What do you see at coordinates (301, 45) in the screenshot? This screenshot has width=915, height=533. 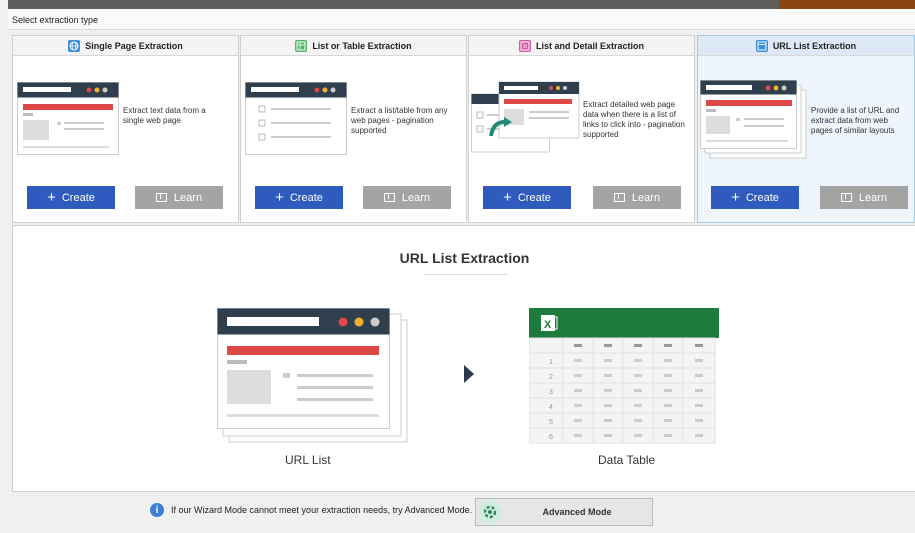 I see `table-icon` at bounding box center [301, 45].